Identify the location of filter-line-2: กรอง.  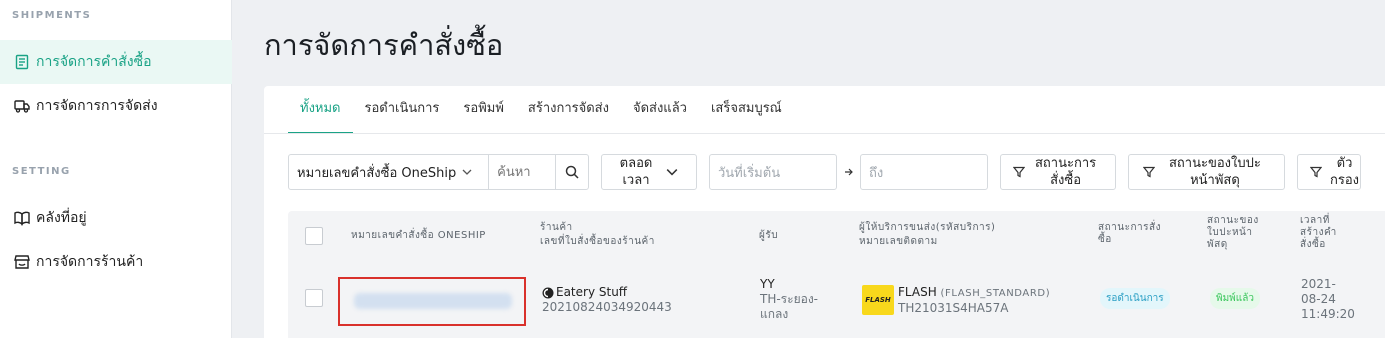
(1345, 180).